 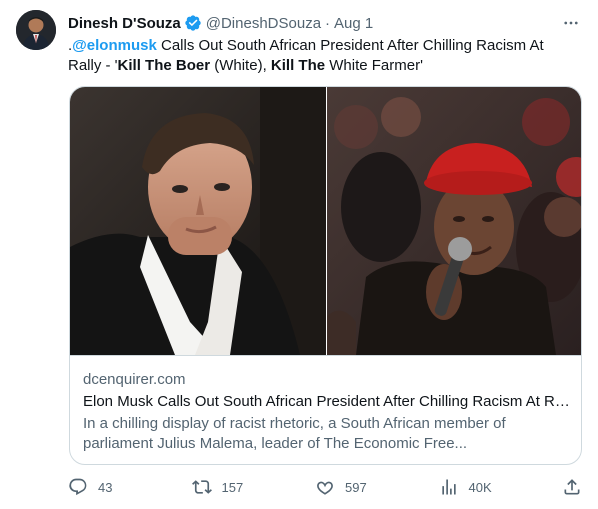 I want to click on views-count: 40K, so click(x=480, y=487).